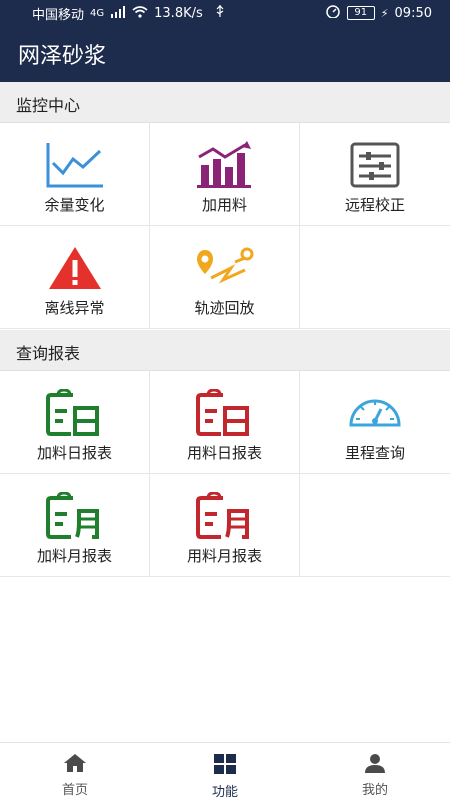  Describe the element at coordinates (225, 268) in the screenshot. I see `route-pin-icon` at that location.